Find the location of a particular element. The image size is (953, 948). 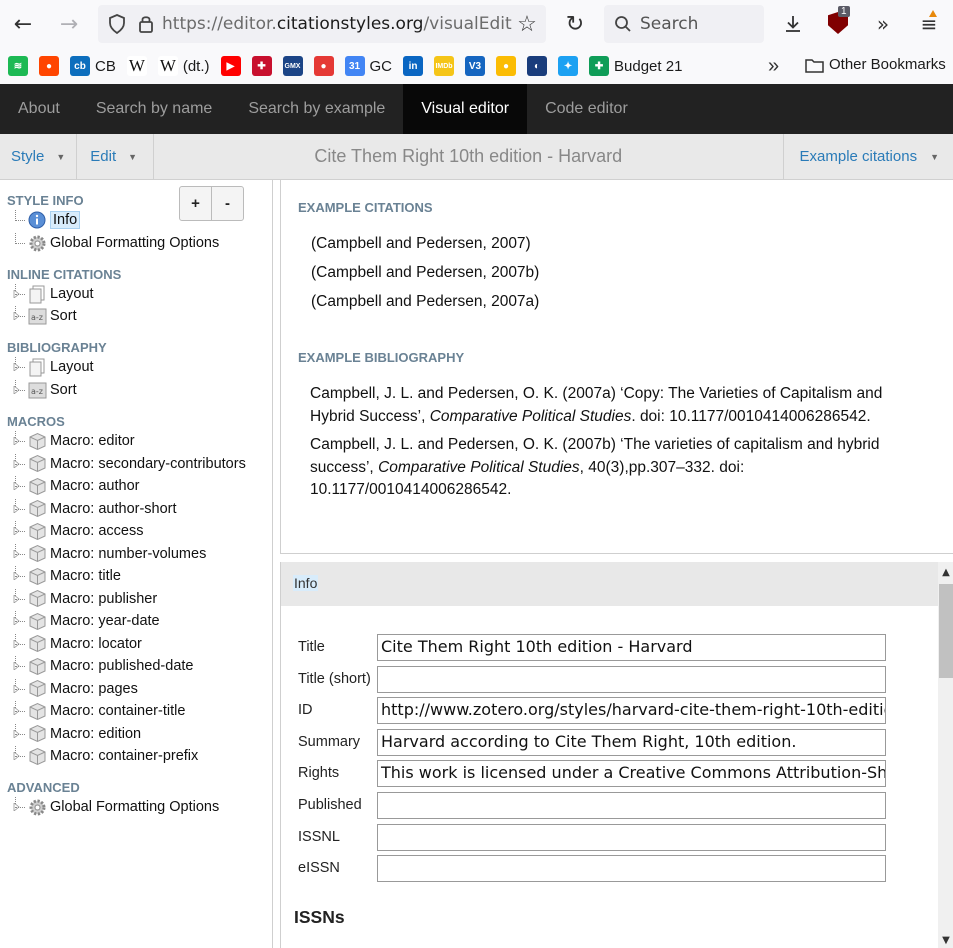

bookmark-v3: V3 is located at coordinates (475, 66).